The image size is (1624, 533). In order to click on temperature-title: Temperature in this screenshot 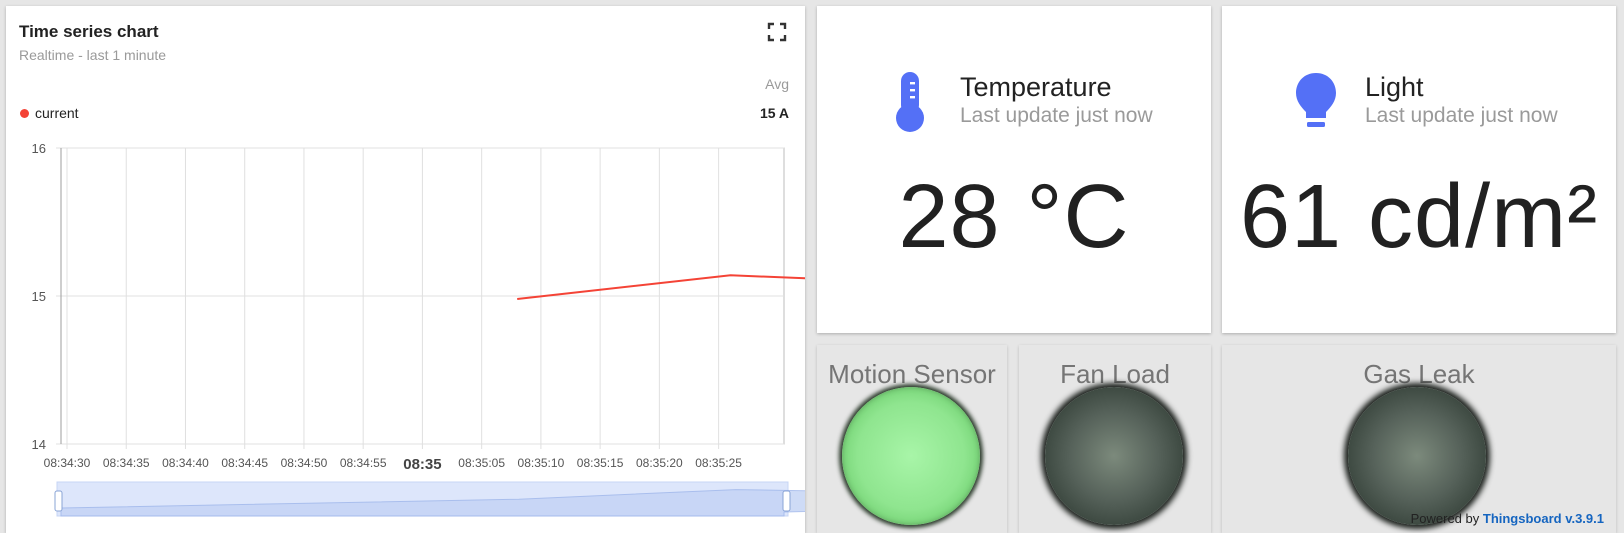, I will do `click(1036, 87)`.